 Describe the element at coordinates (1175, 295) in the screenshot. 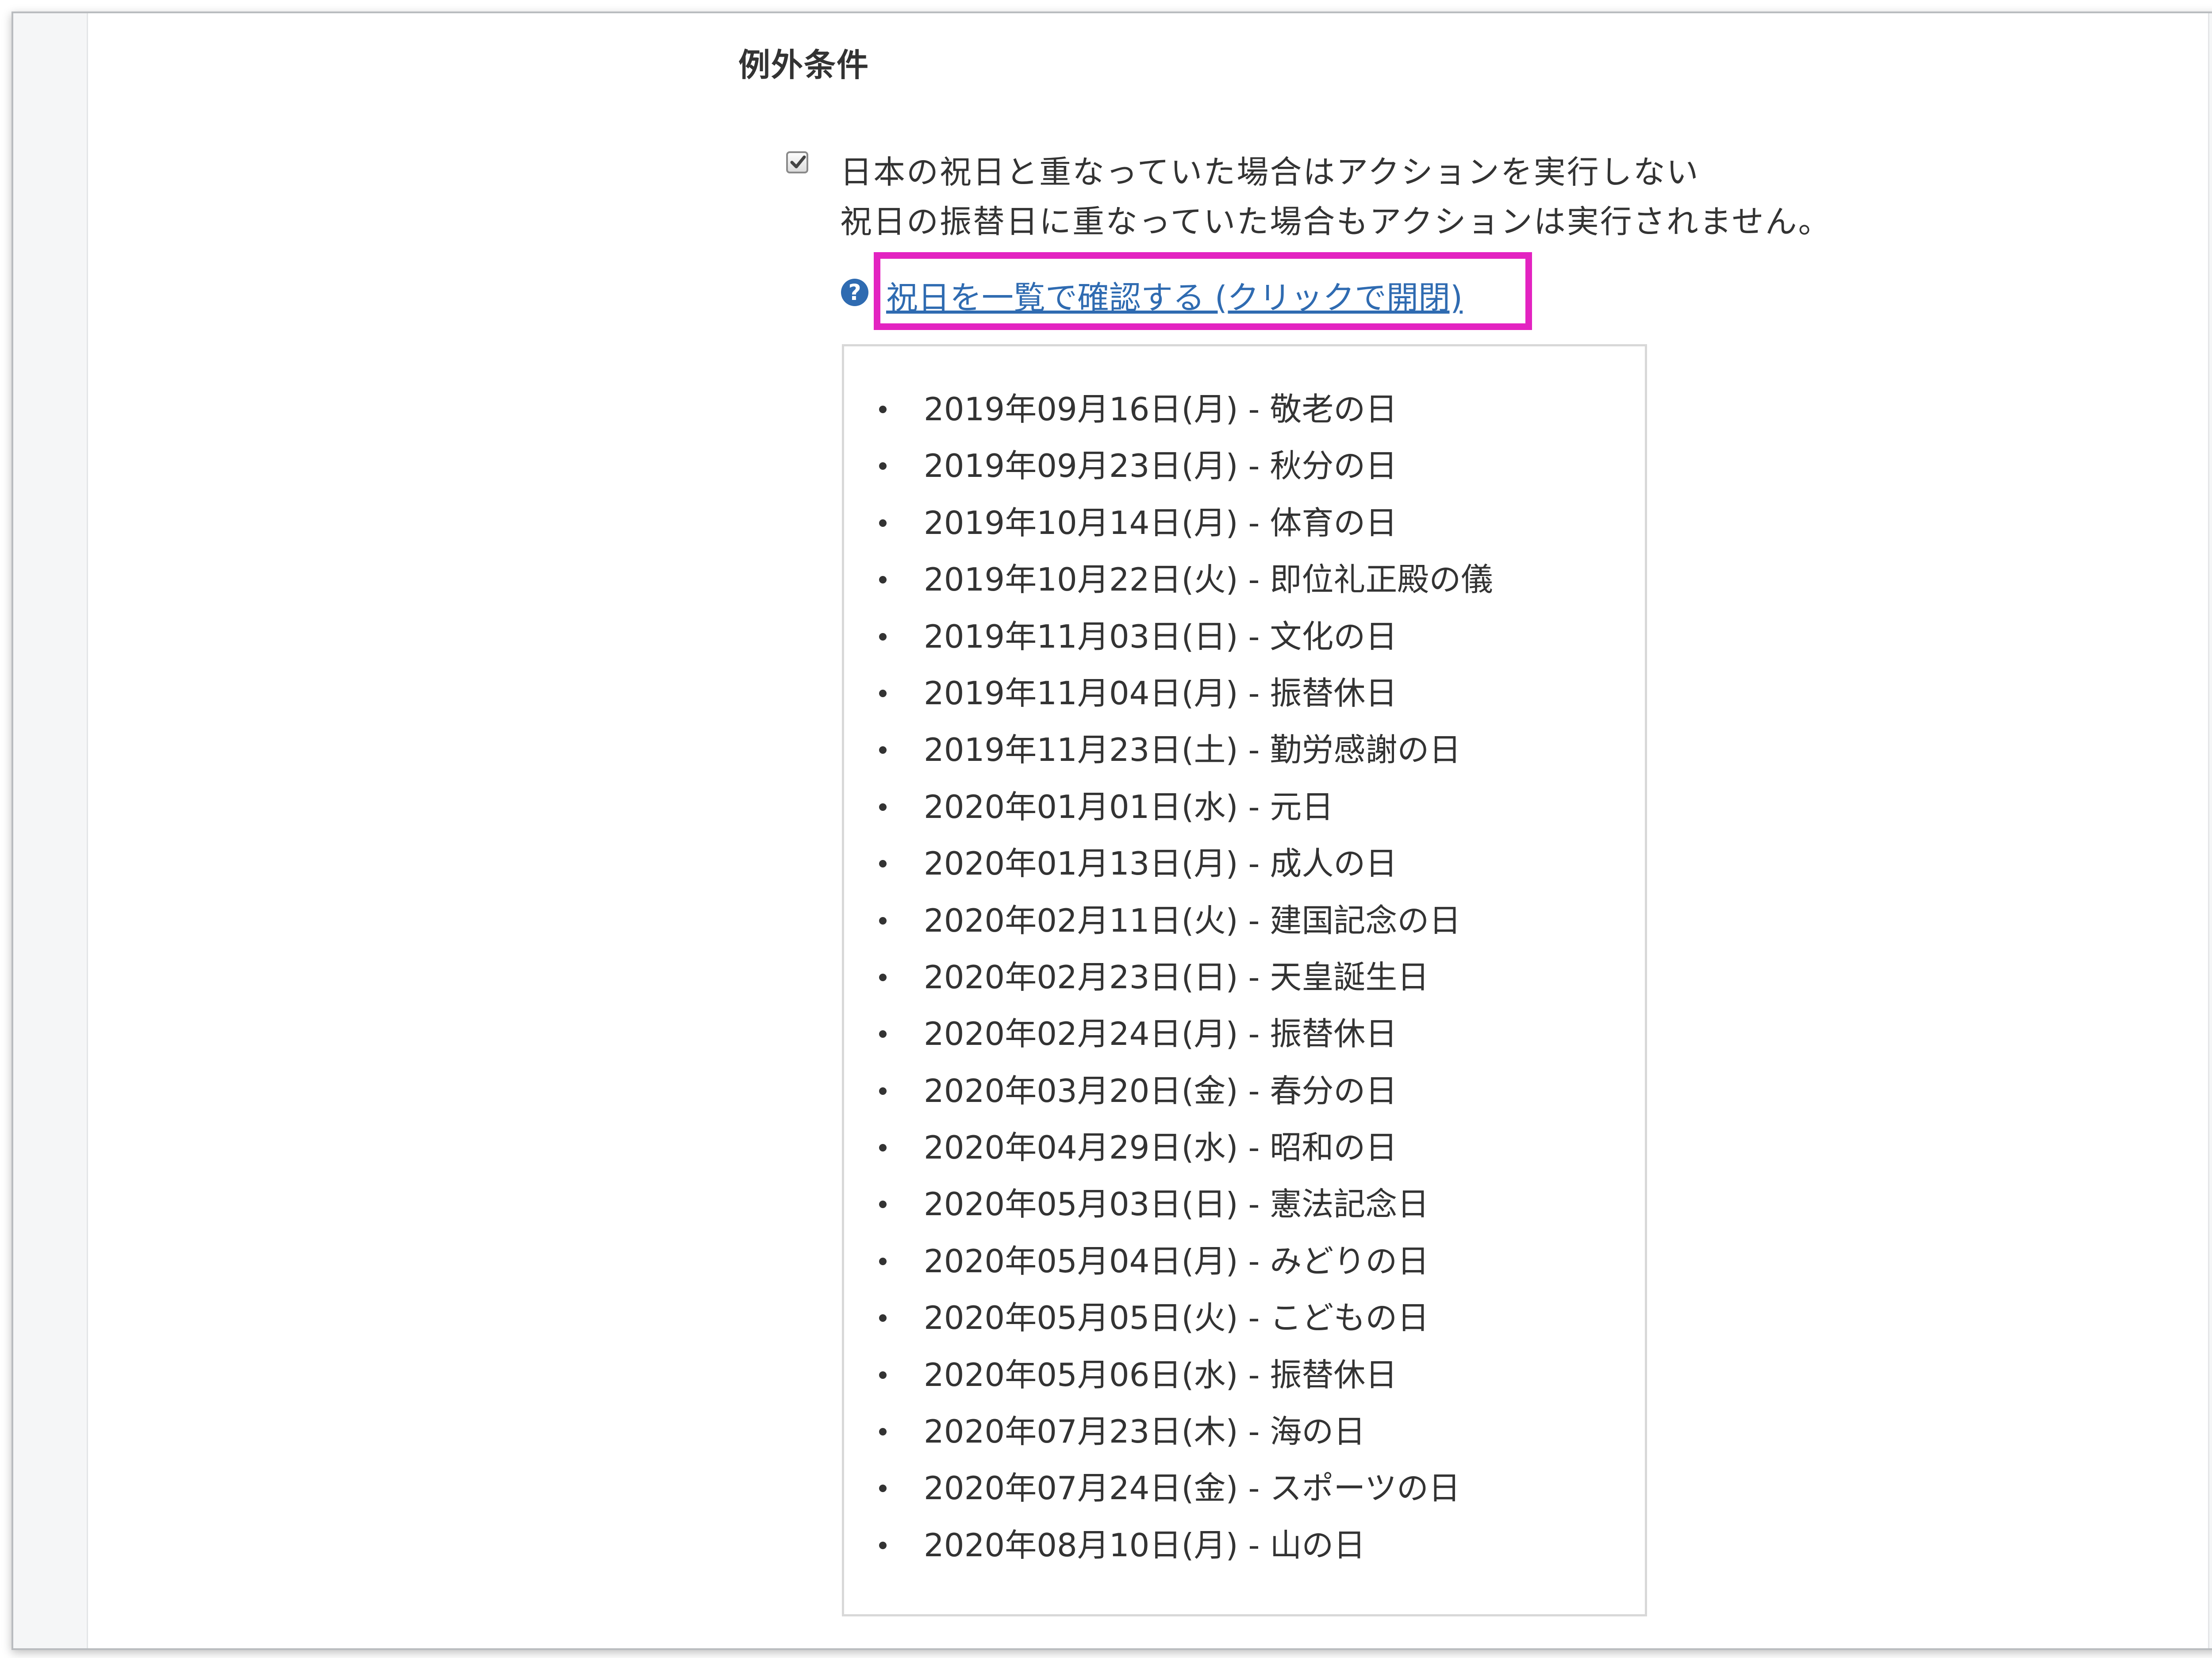

I see `holiday-list-toggle-link: 祝日を一覧で確認する (クリックで開閉)` at that location.